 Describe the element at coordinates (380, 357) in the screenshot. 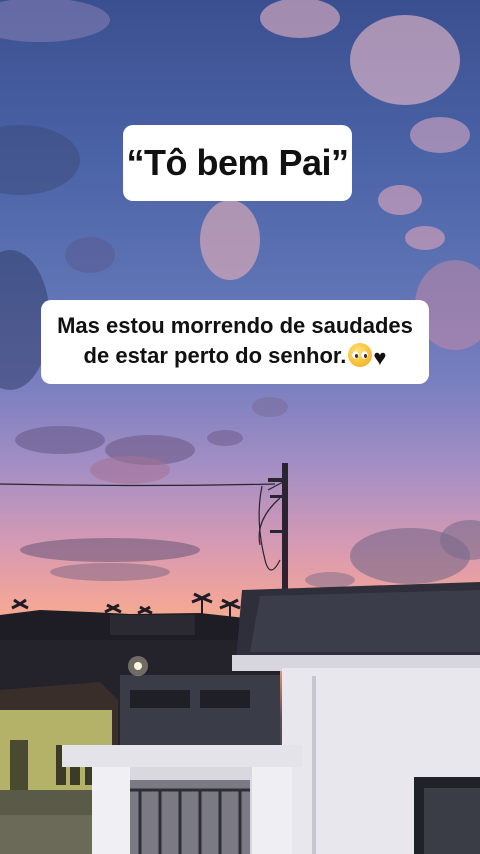

I see `black-heart-icon: ♥` at that location.